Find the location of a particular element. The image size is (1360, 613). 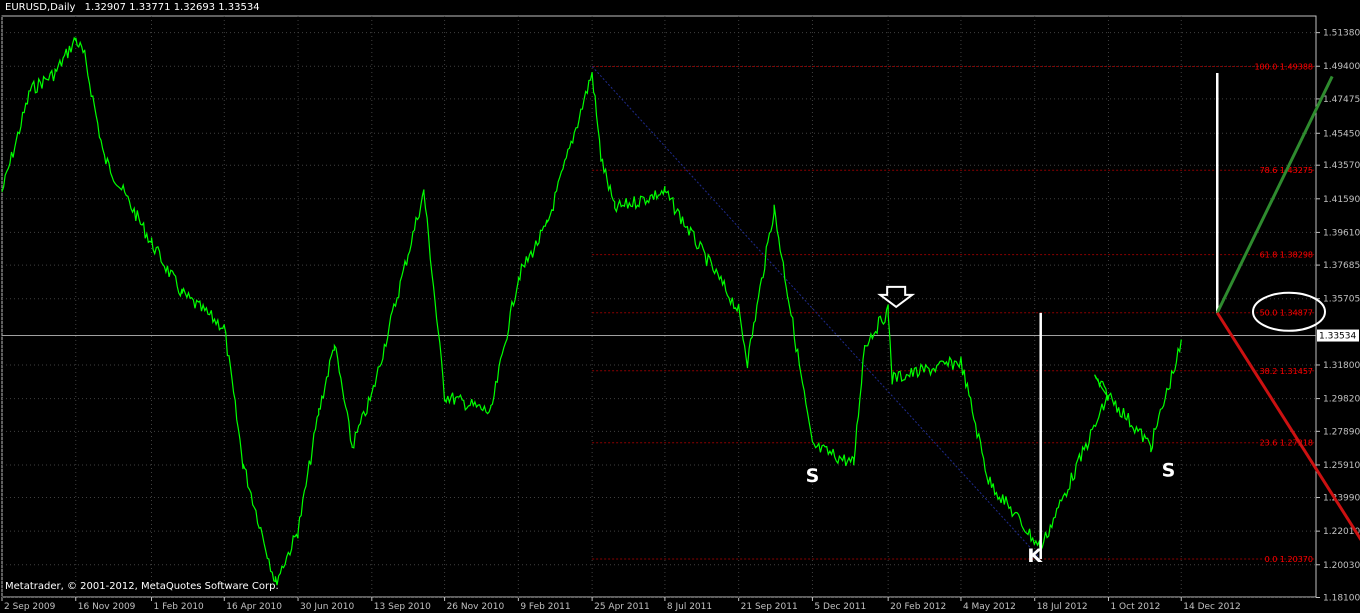

time-axis-label: 1 Oct 2012 is located at coordinates (1135, 607).